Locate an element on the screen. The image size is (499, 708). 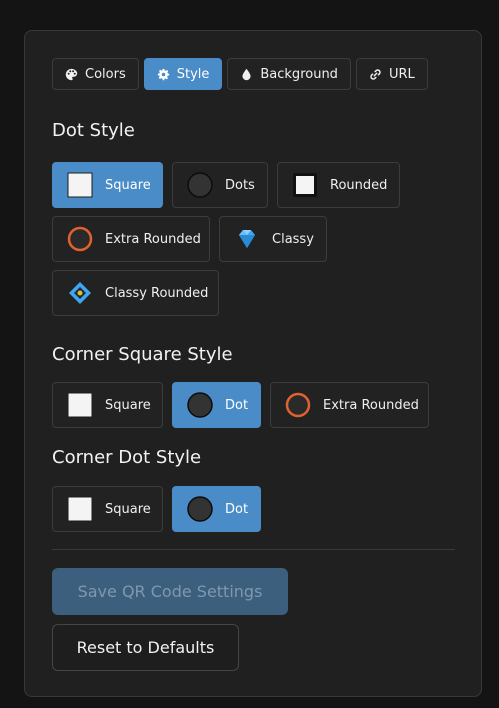
tab-label: Style is located at coordinates (193, 74).